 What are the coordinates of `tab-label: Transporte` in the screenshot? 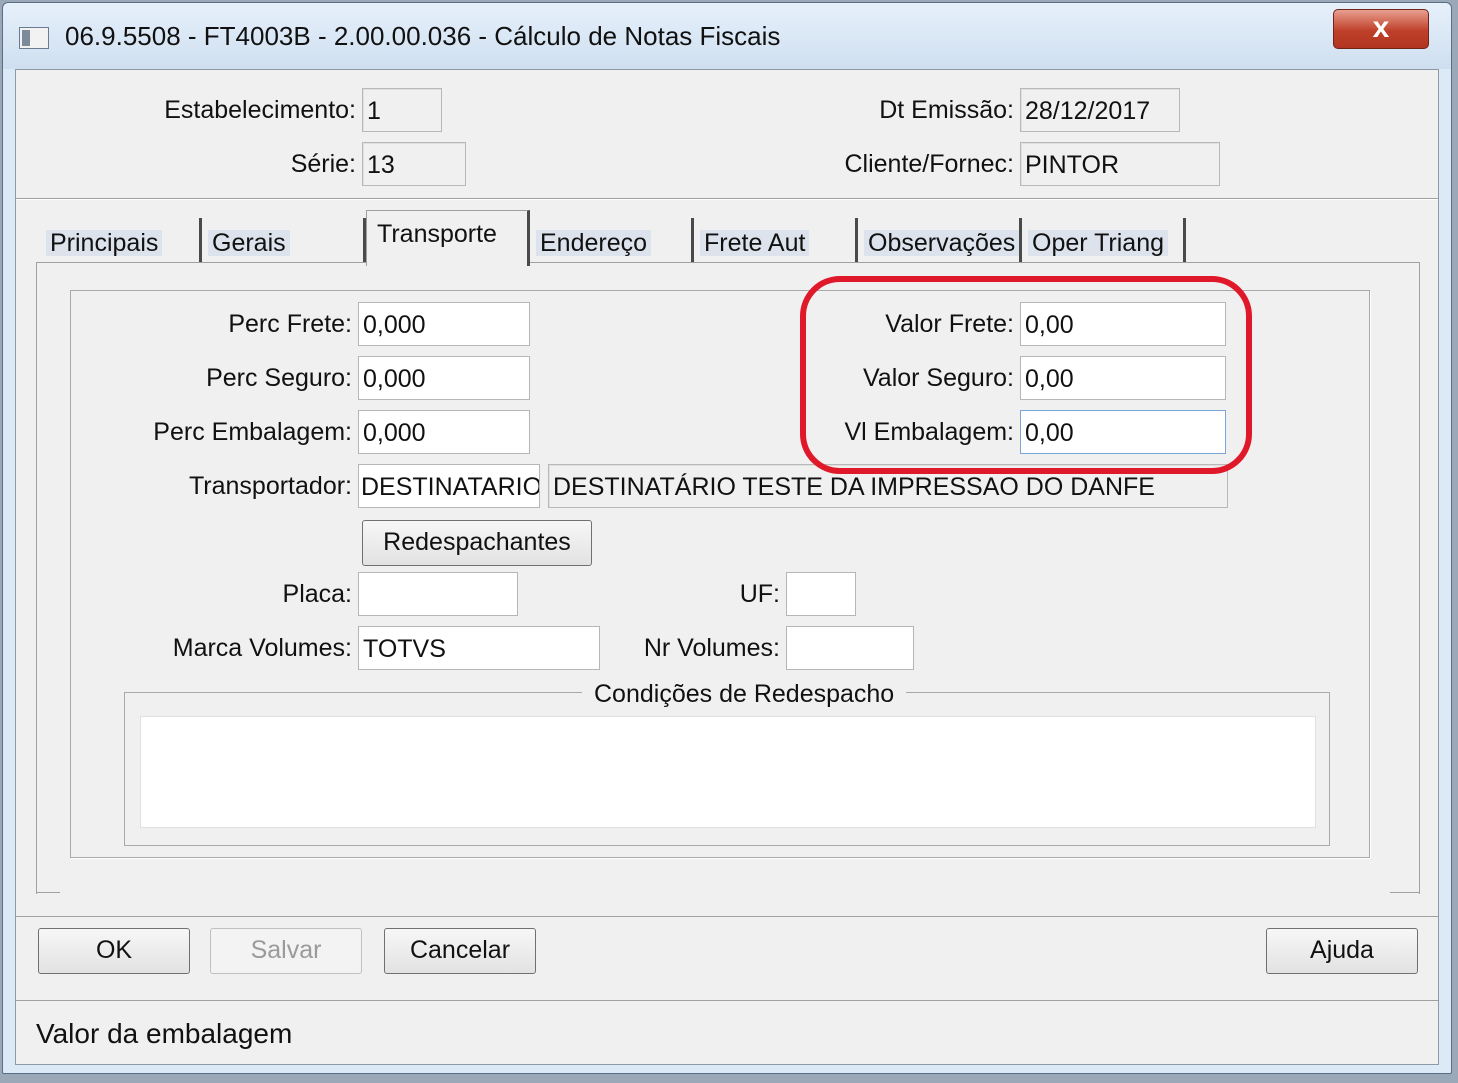 It's located at (437, 234).